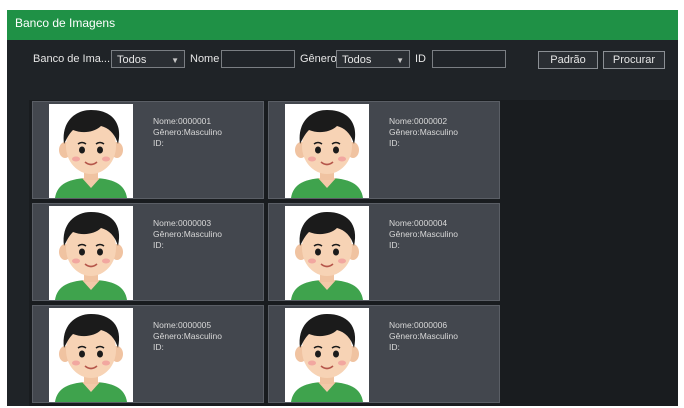 This screenshot has width=684, height=408. I want to click on face-record-card: Nome:0000001 Gênero:Masculino ID:, so click(148, 150).